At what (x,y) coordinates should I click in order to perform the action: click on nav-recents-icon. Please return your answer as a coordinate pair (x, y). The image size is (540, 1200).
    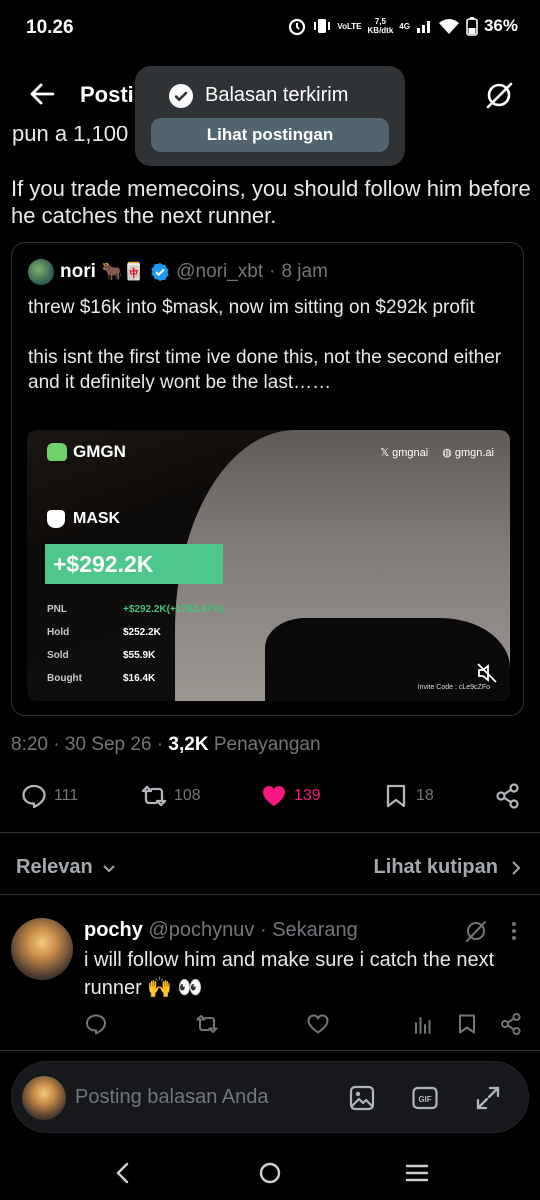
    Looking at the image, I should click on (417, 1173).